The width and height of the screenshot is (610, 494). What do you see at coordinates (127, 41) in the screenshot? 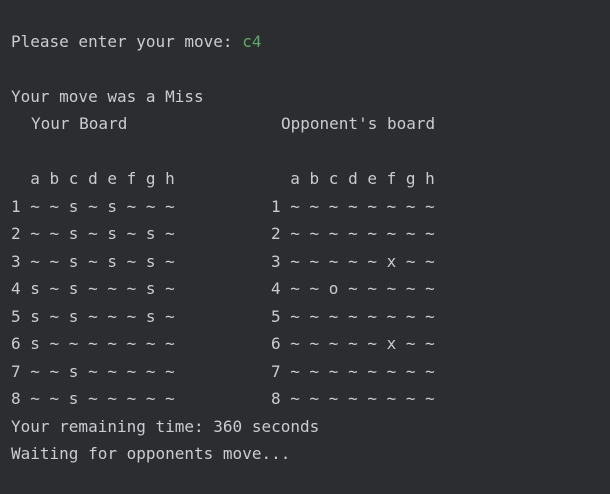
I see `move-prompt-label: Please enter your move:` at bounding box center [127, 41].